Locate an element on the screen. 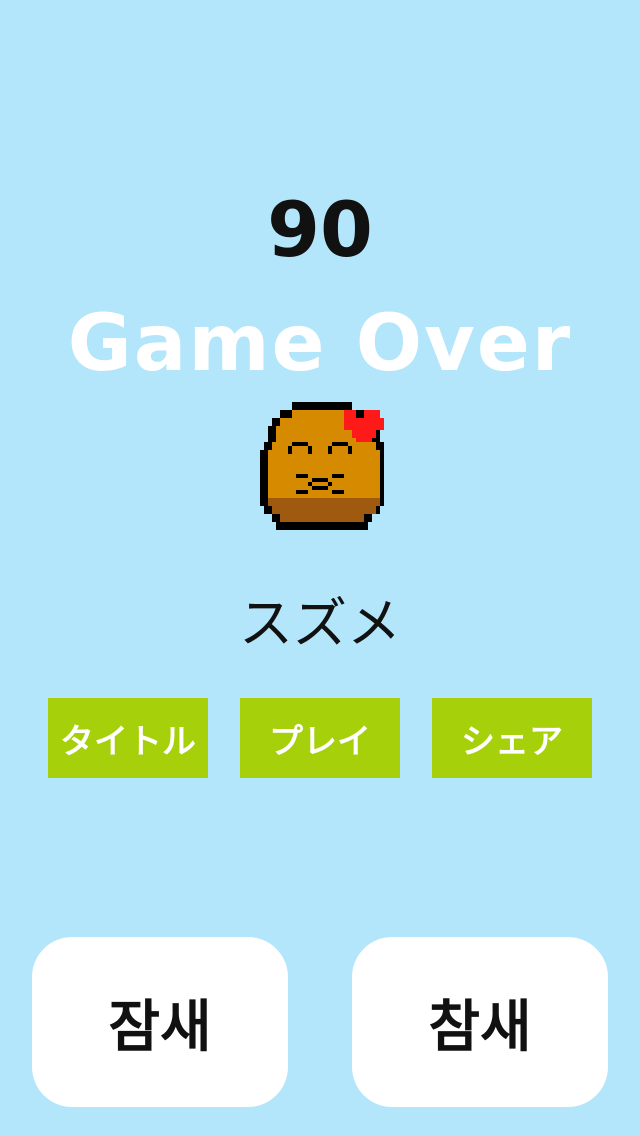 The height and width of the screenshot is (1136, 640). play-button: プレイ is located at coordinates (320, 738).